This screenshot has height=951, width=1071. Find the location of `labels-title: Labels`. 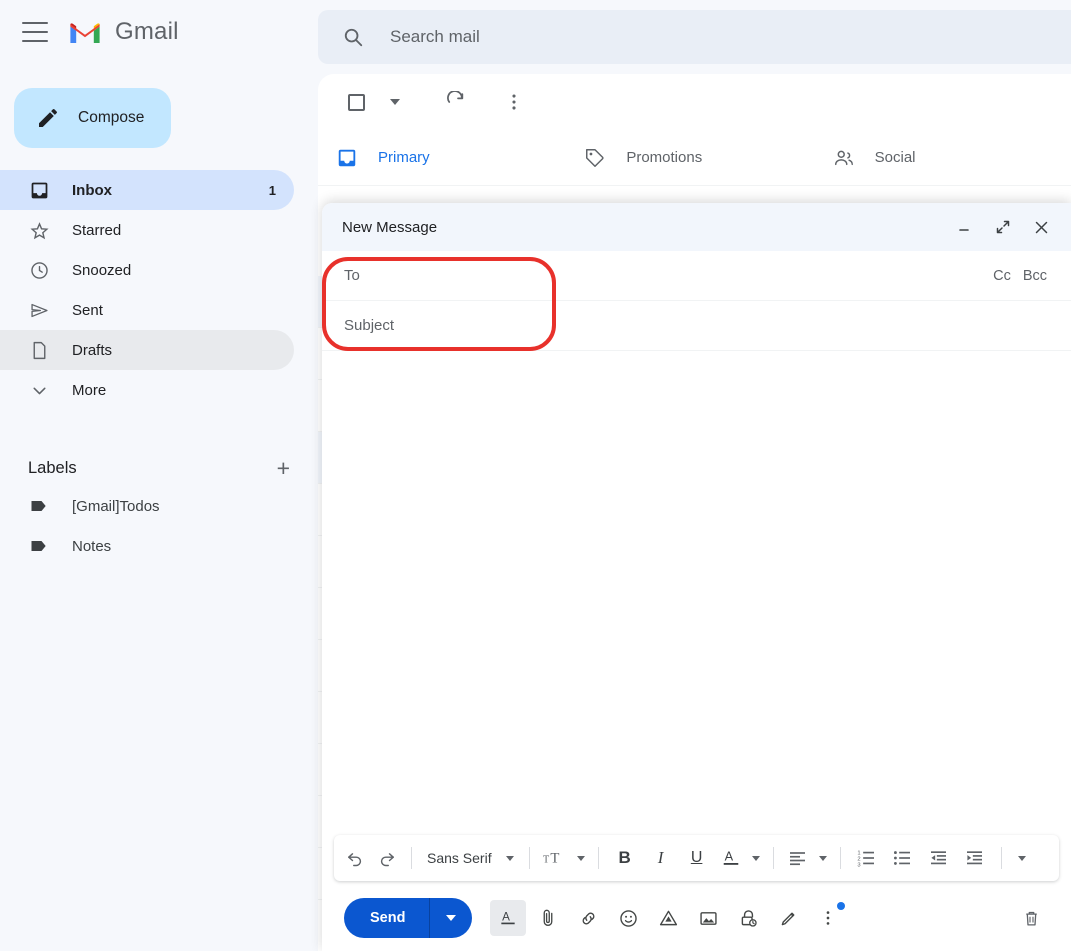

labels-title: Labels is located at coordinates (52, 467).